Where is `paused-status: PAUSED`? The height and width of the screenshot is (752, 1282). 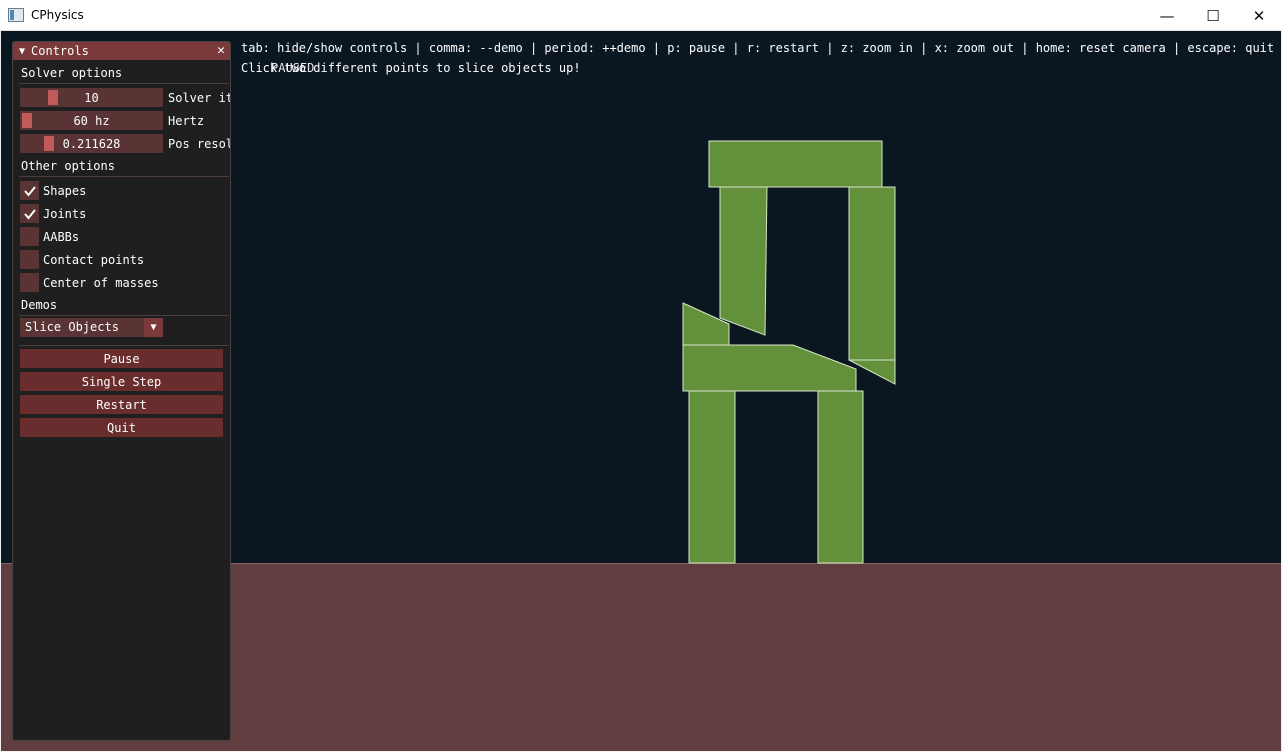
paused-status: PAUSED is located at coordinates (293, 68).